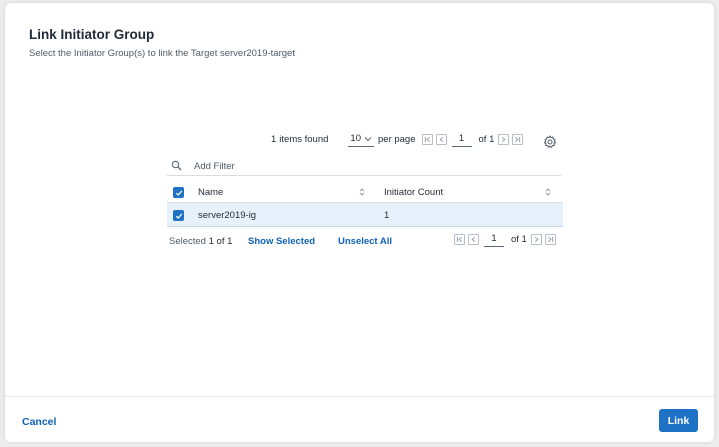 The height and width of the screenshot is (447, 719). I want to click on per-page-label: per page, so click(397, 139).